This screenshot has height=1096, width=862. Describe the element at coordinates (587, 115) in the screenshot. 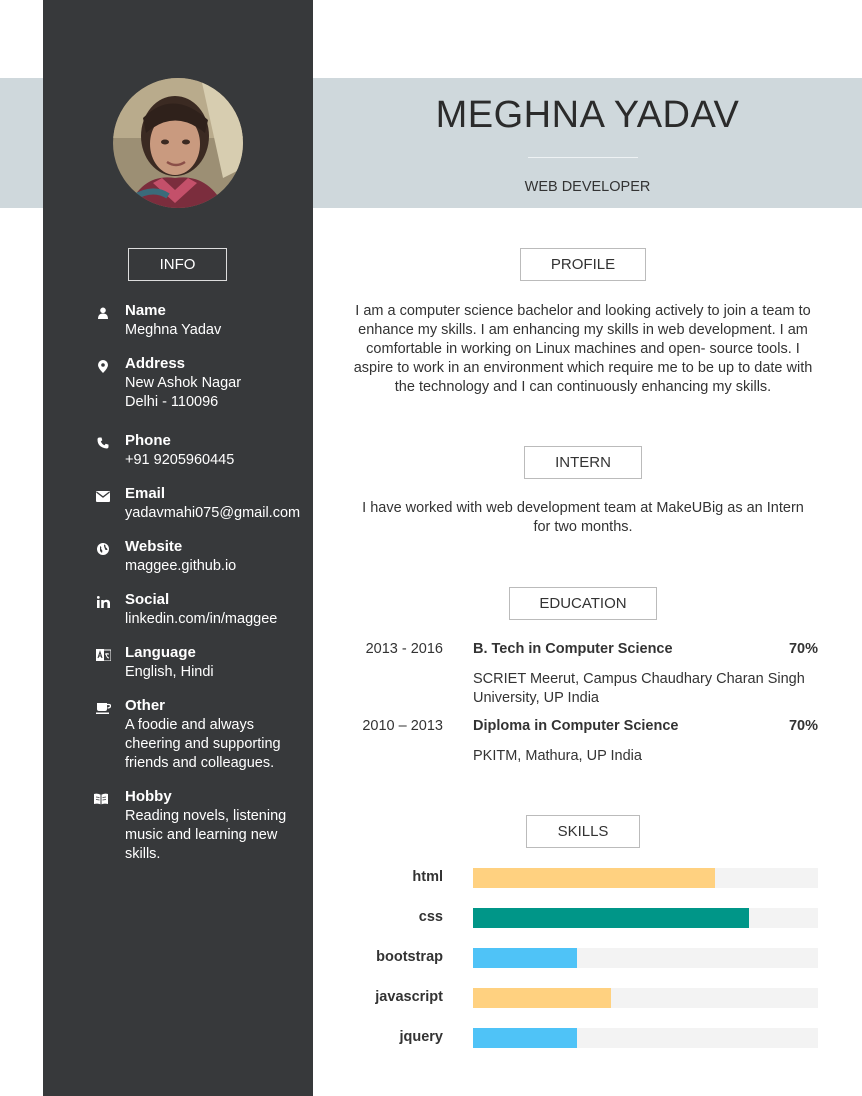

I see `full-name: MEGHNA YADAV` at that location.